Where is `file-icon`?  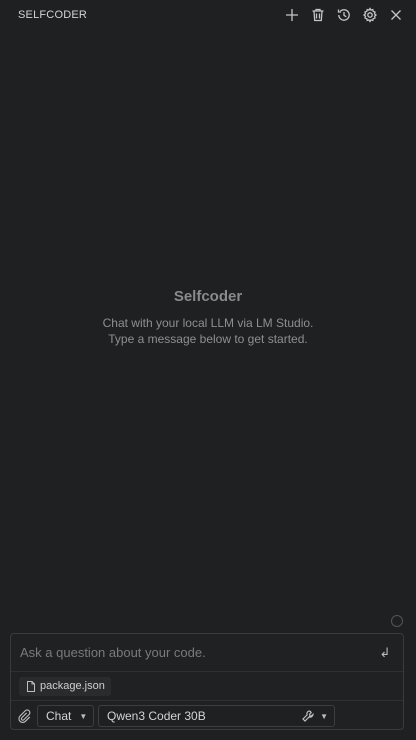
file-icon is located at coordinates (31, 686).